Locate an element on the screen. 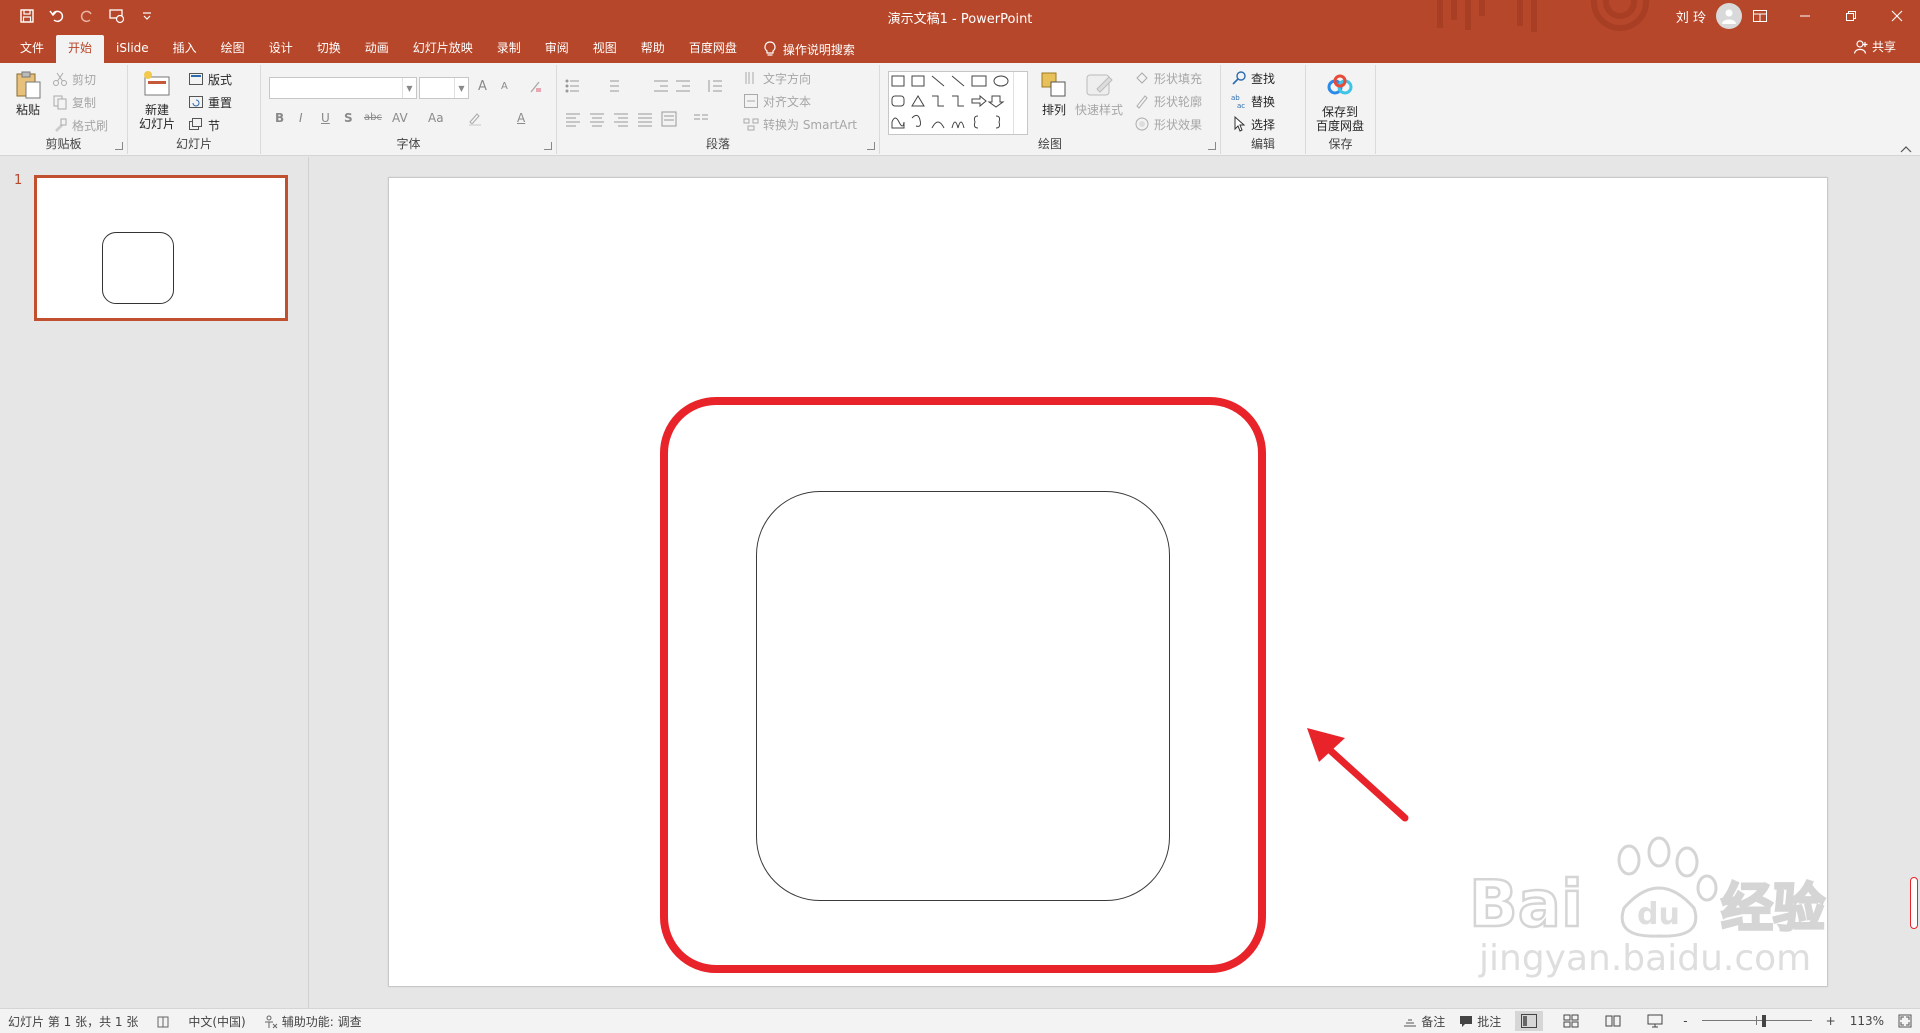 This screenshot has height=1033, width=1920. tab-design: 设计 is located at coordinates (281, 49).